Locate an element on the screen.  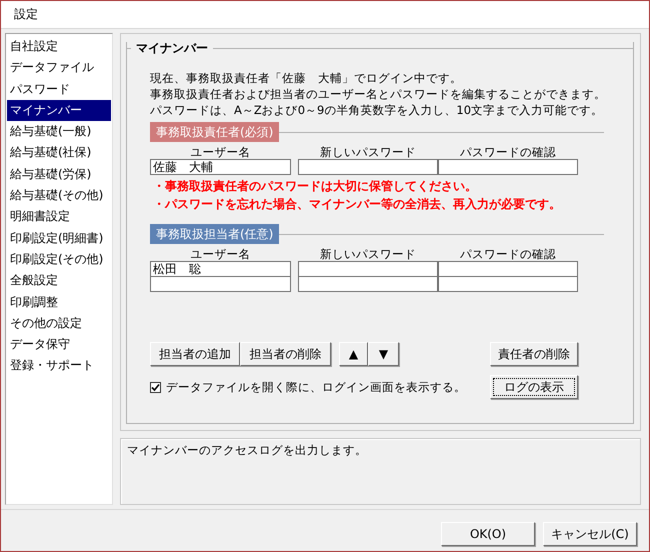
sidebar-item: 登録・サポート is located at coordinates (59, 366).